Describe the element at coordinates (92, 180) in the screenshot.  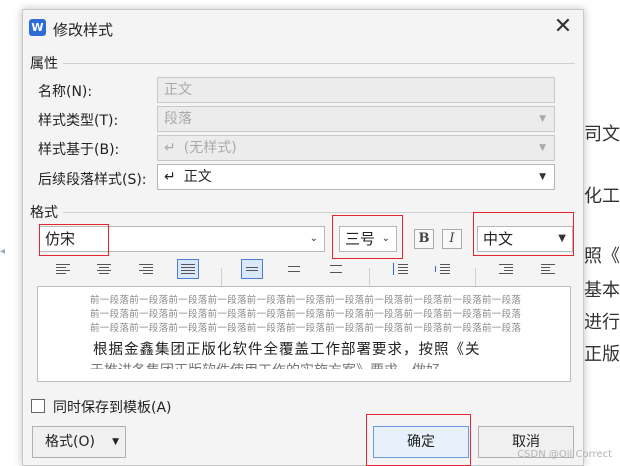
I see `next-paragraph-label: 后续段落样式(S):` at that location.